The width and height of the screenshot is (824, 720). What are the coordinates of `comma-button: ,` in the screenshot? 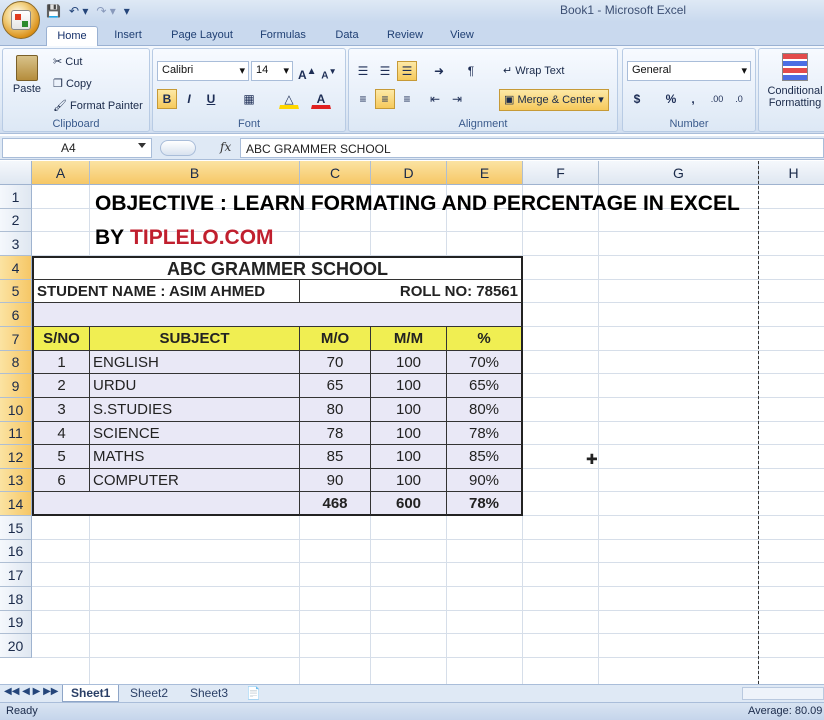 It's located at (693, 99).